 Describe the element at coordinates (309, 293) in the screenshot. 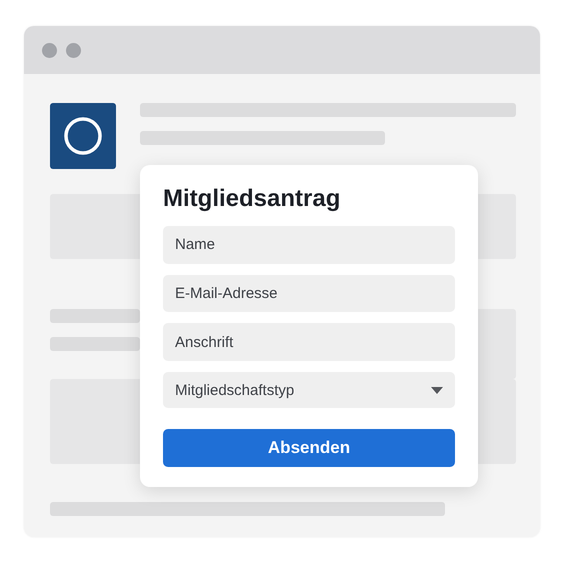

I see `input-field: E-Mail-Adresse` at that location.